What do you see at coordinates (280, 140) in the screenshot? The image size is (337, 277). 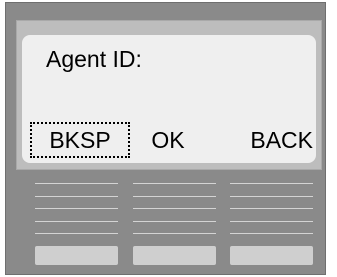 I see `softkey-back: BACK` at bounding box center [280, 140].